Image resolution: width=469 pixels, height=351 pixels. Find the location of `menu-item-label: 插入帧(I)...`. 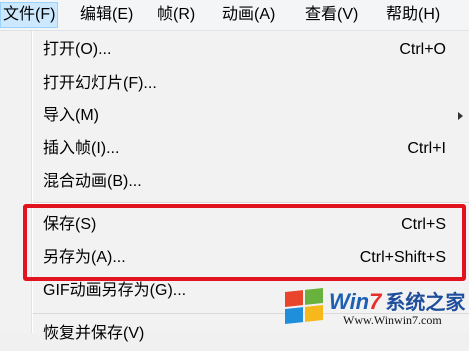

menu-item-label: 插入帧(I)... is located at coordinates (81, 148).